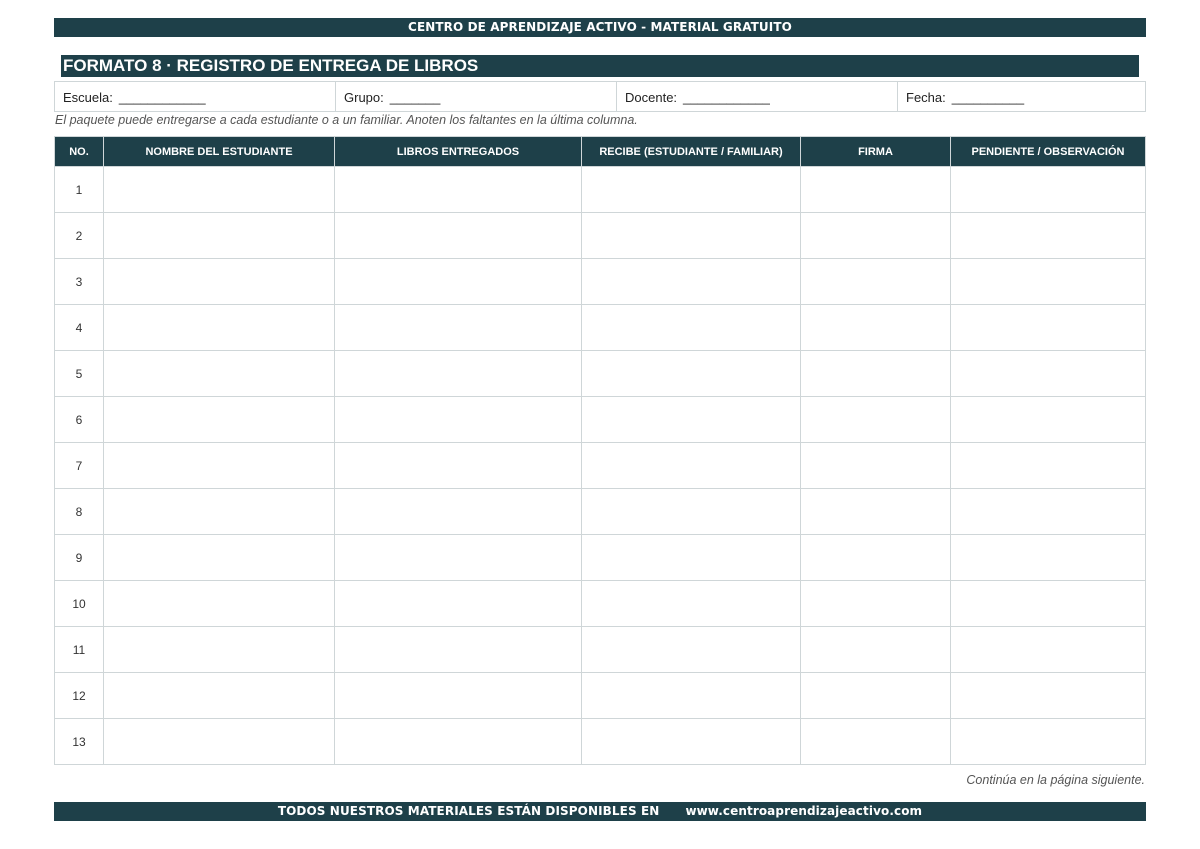 This screenshot has width=1200, height=849. I want to click on row-number-cell: 3, so click(79, 281).